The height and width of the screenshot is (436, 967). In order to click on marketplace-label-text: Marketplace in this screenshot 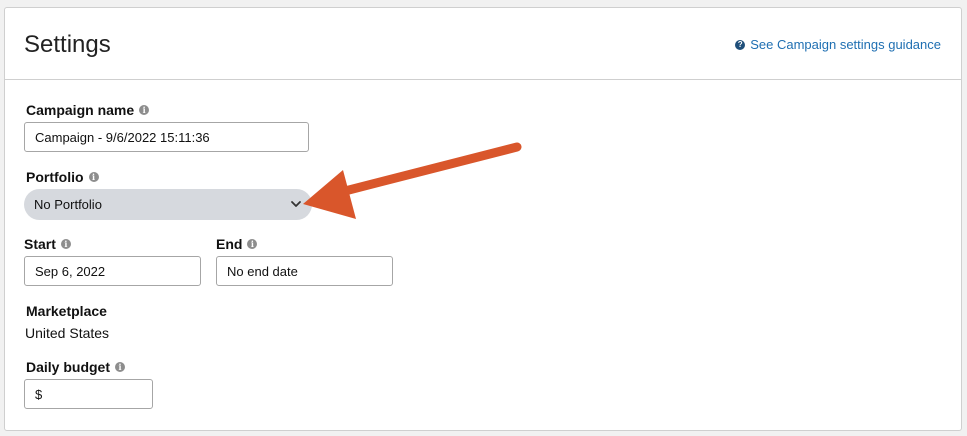, I will do `click(66, 311)`.